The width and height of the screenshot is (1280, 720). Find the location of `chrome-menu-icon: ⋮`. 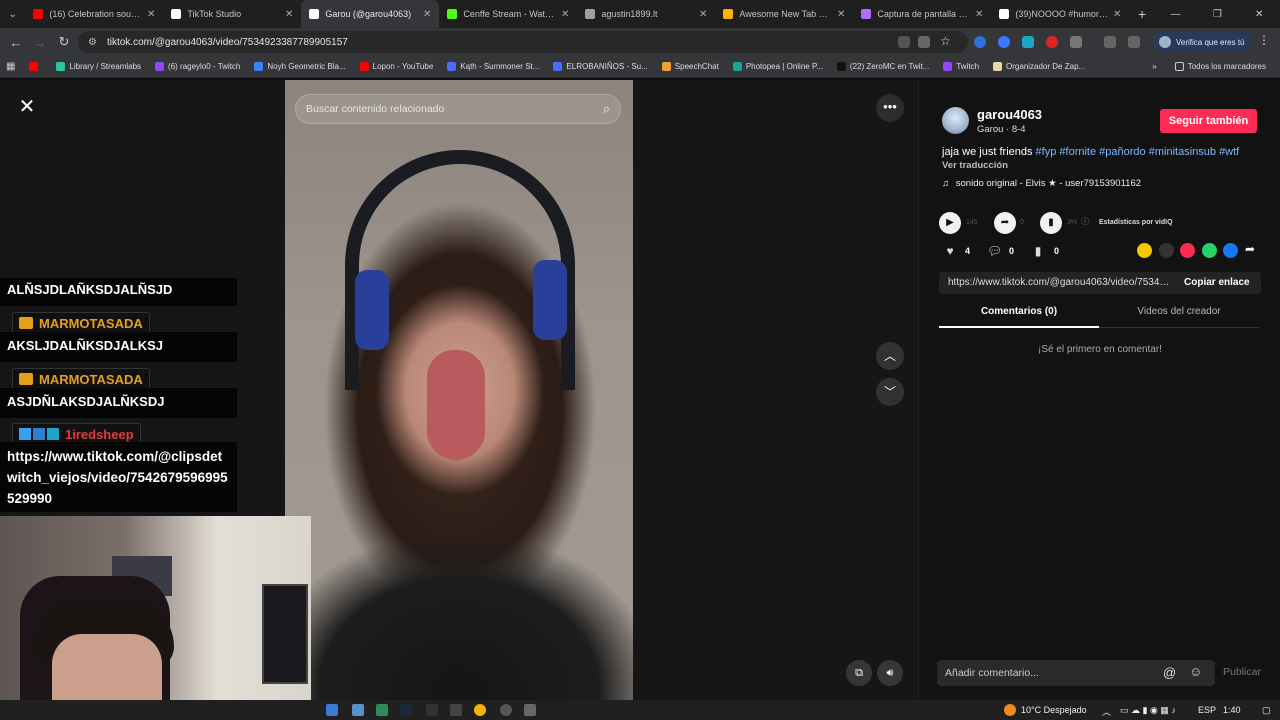

chrome-menu-icon: ⋮ is located at coordinates (1264, 40).